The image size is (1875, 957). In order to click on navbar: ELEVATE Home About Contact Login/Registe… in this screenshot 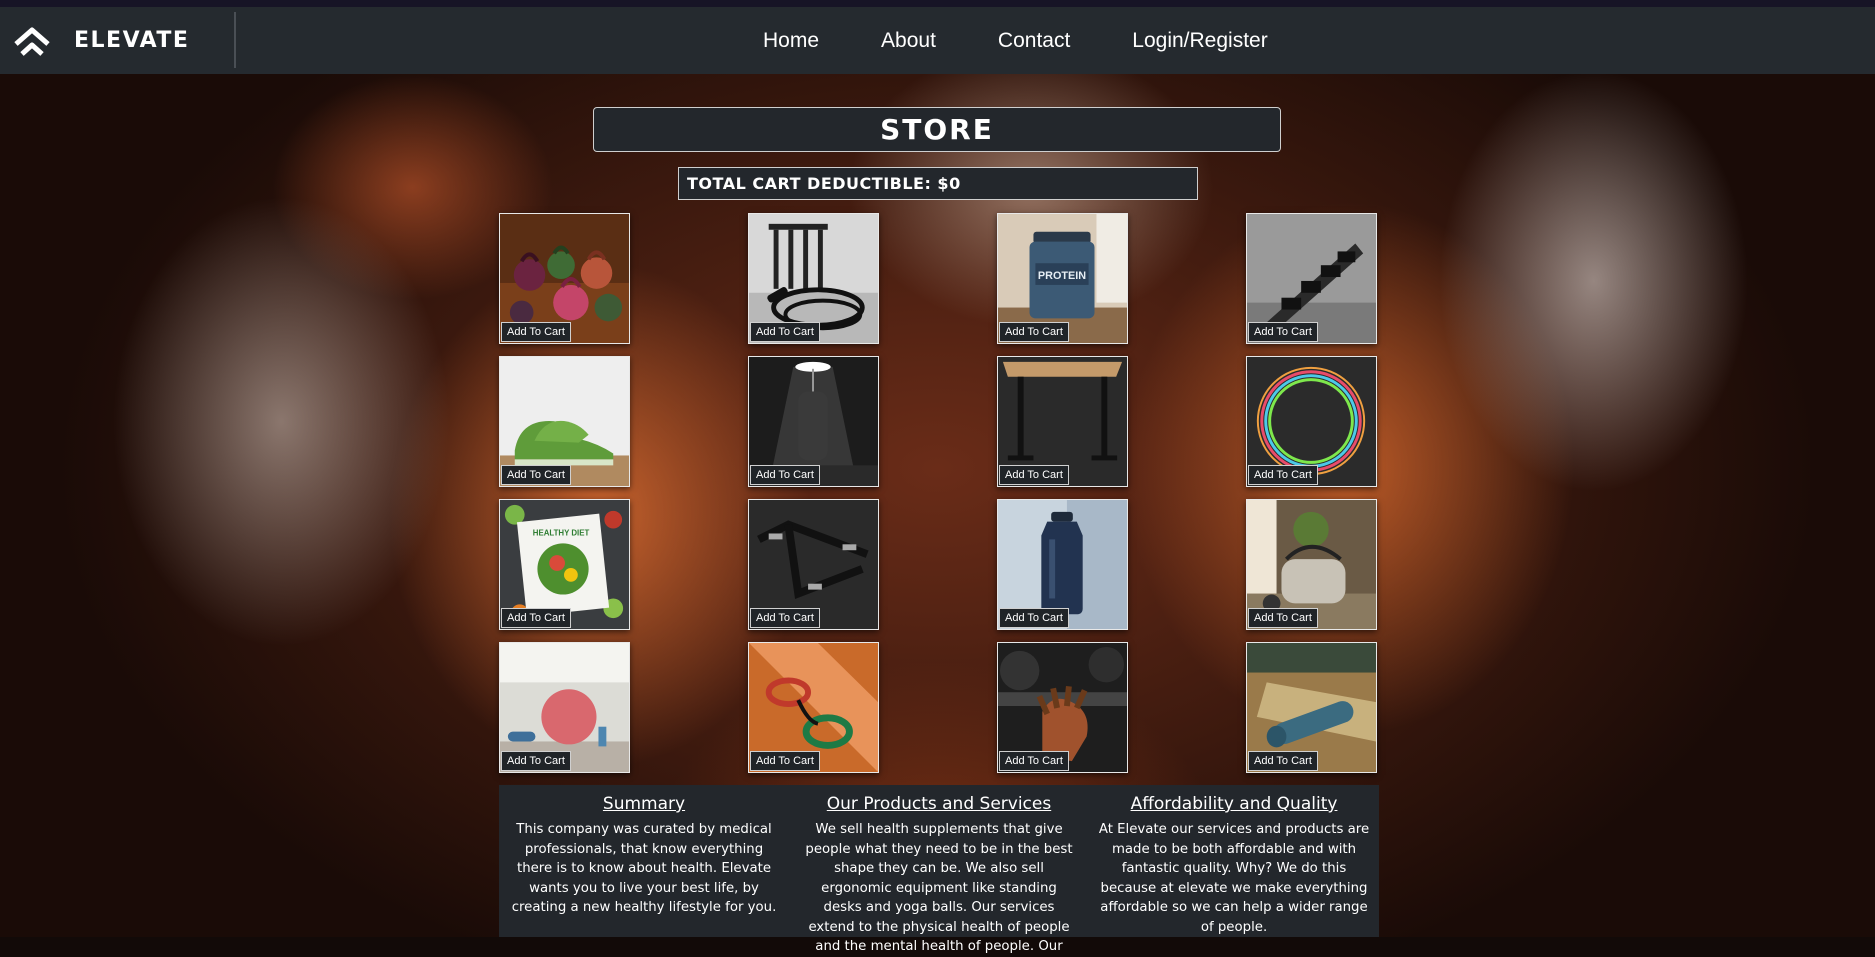, I will do `click(937, 40)`.